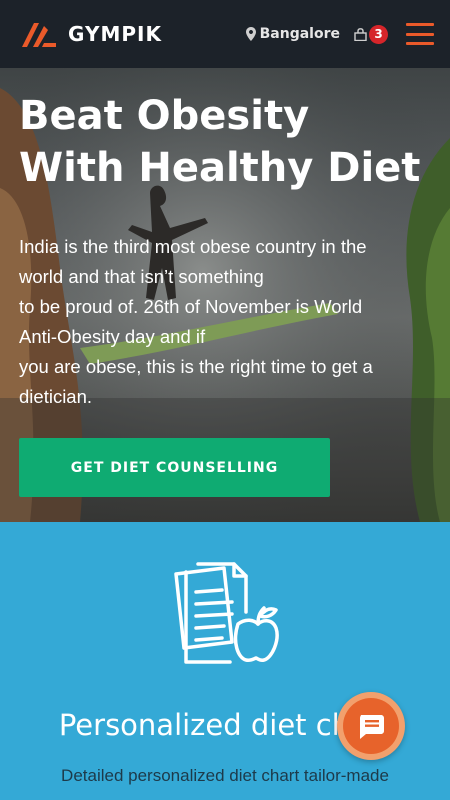  Describe the element at coordinates (226, 613) in the screenshot. I see `diet-chart-apple-icon` at that location.